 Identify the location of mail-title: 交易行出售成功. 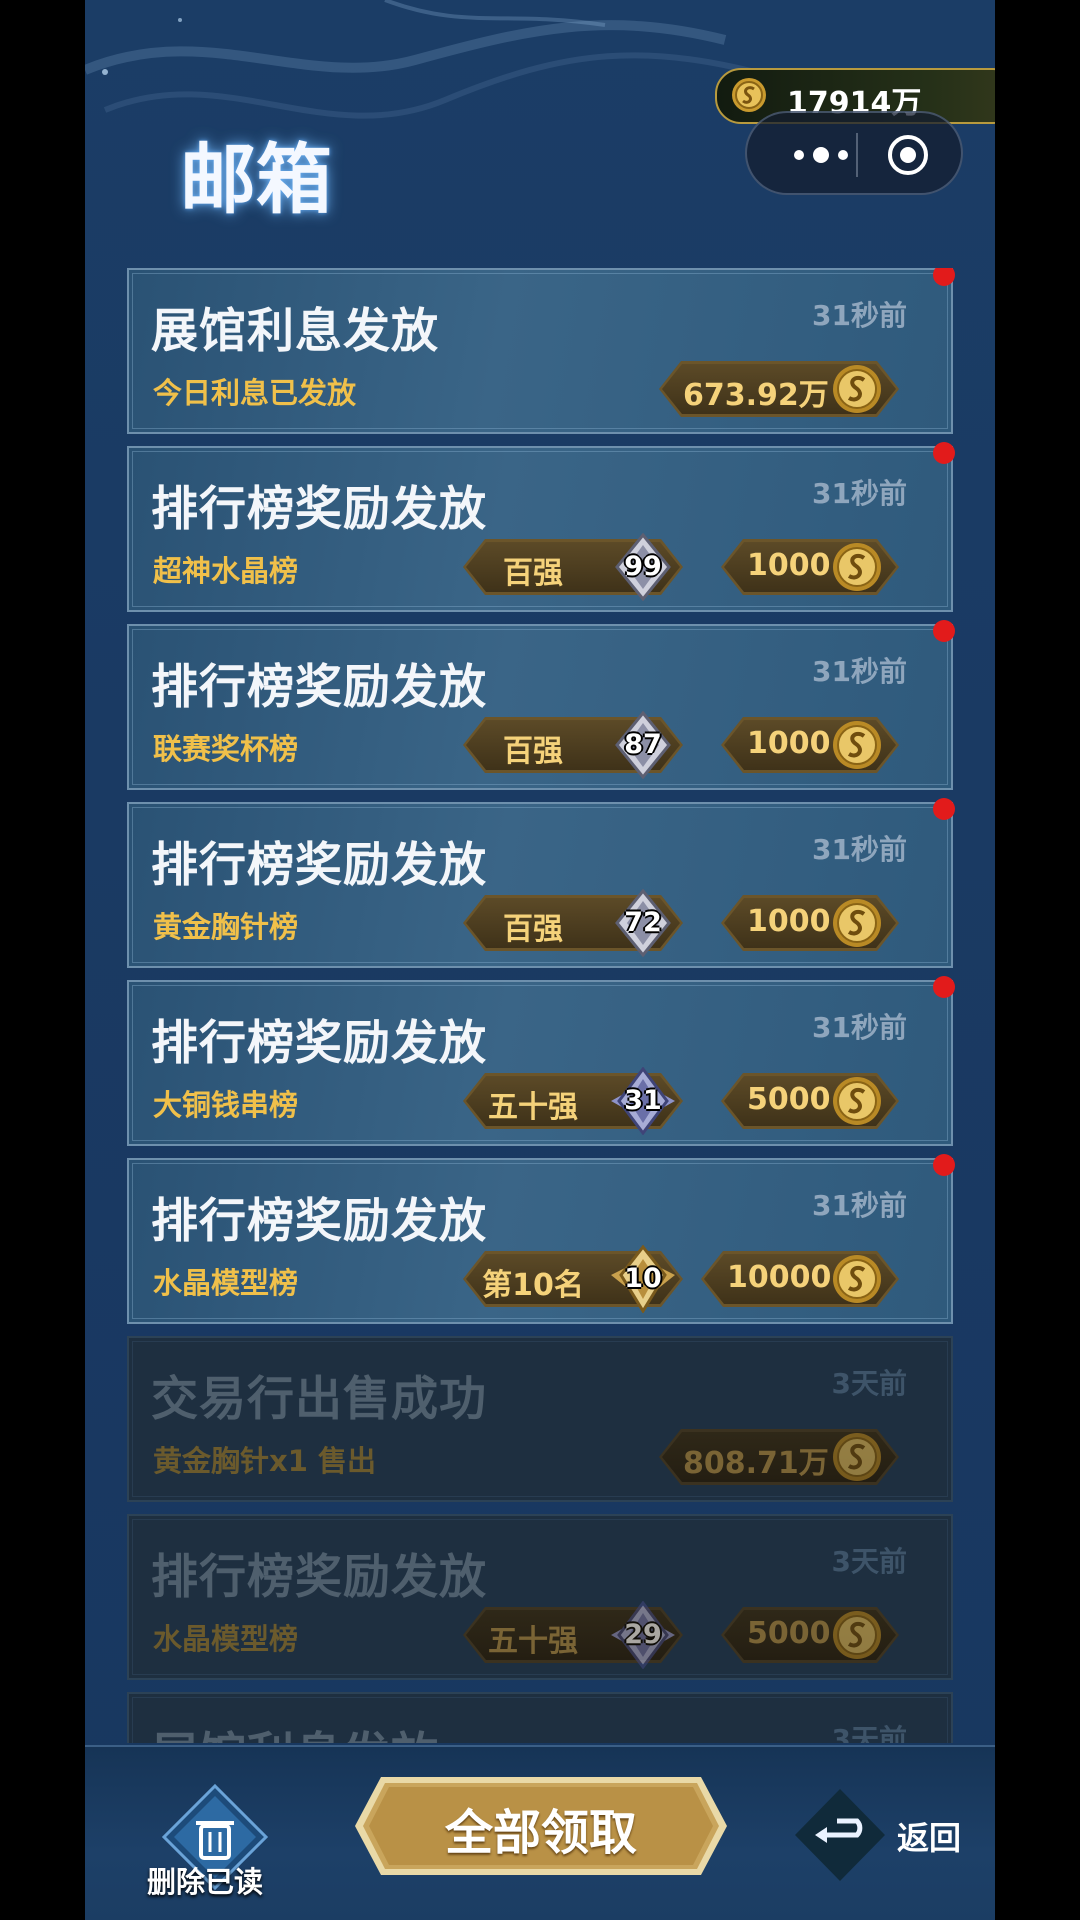
(319, 1399).